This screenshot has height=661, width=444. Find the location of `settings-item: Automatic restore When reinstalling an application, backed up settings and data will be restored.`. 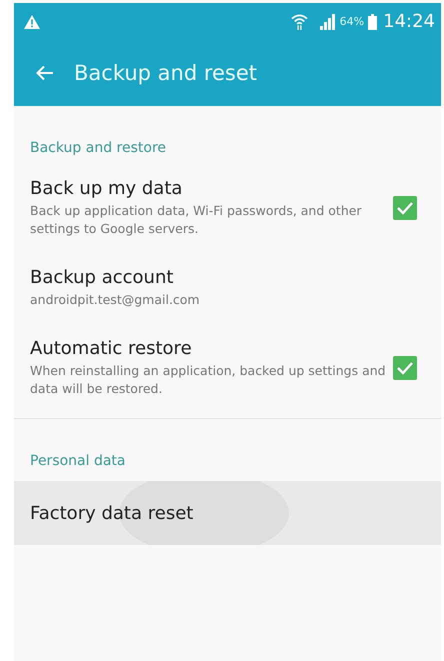

settings-item: Automatic restore When reinstalling an application, backed up settings and data will be restored. is located at coordinates (227, 368).